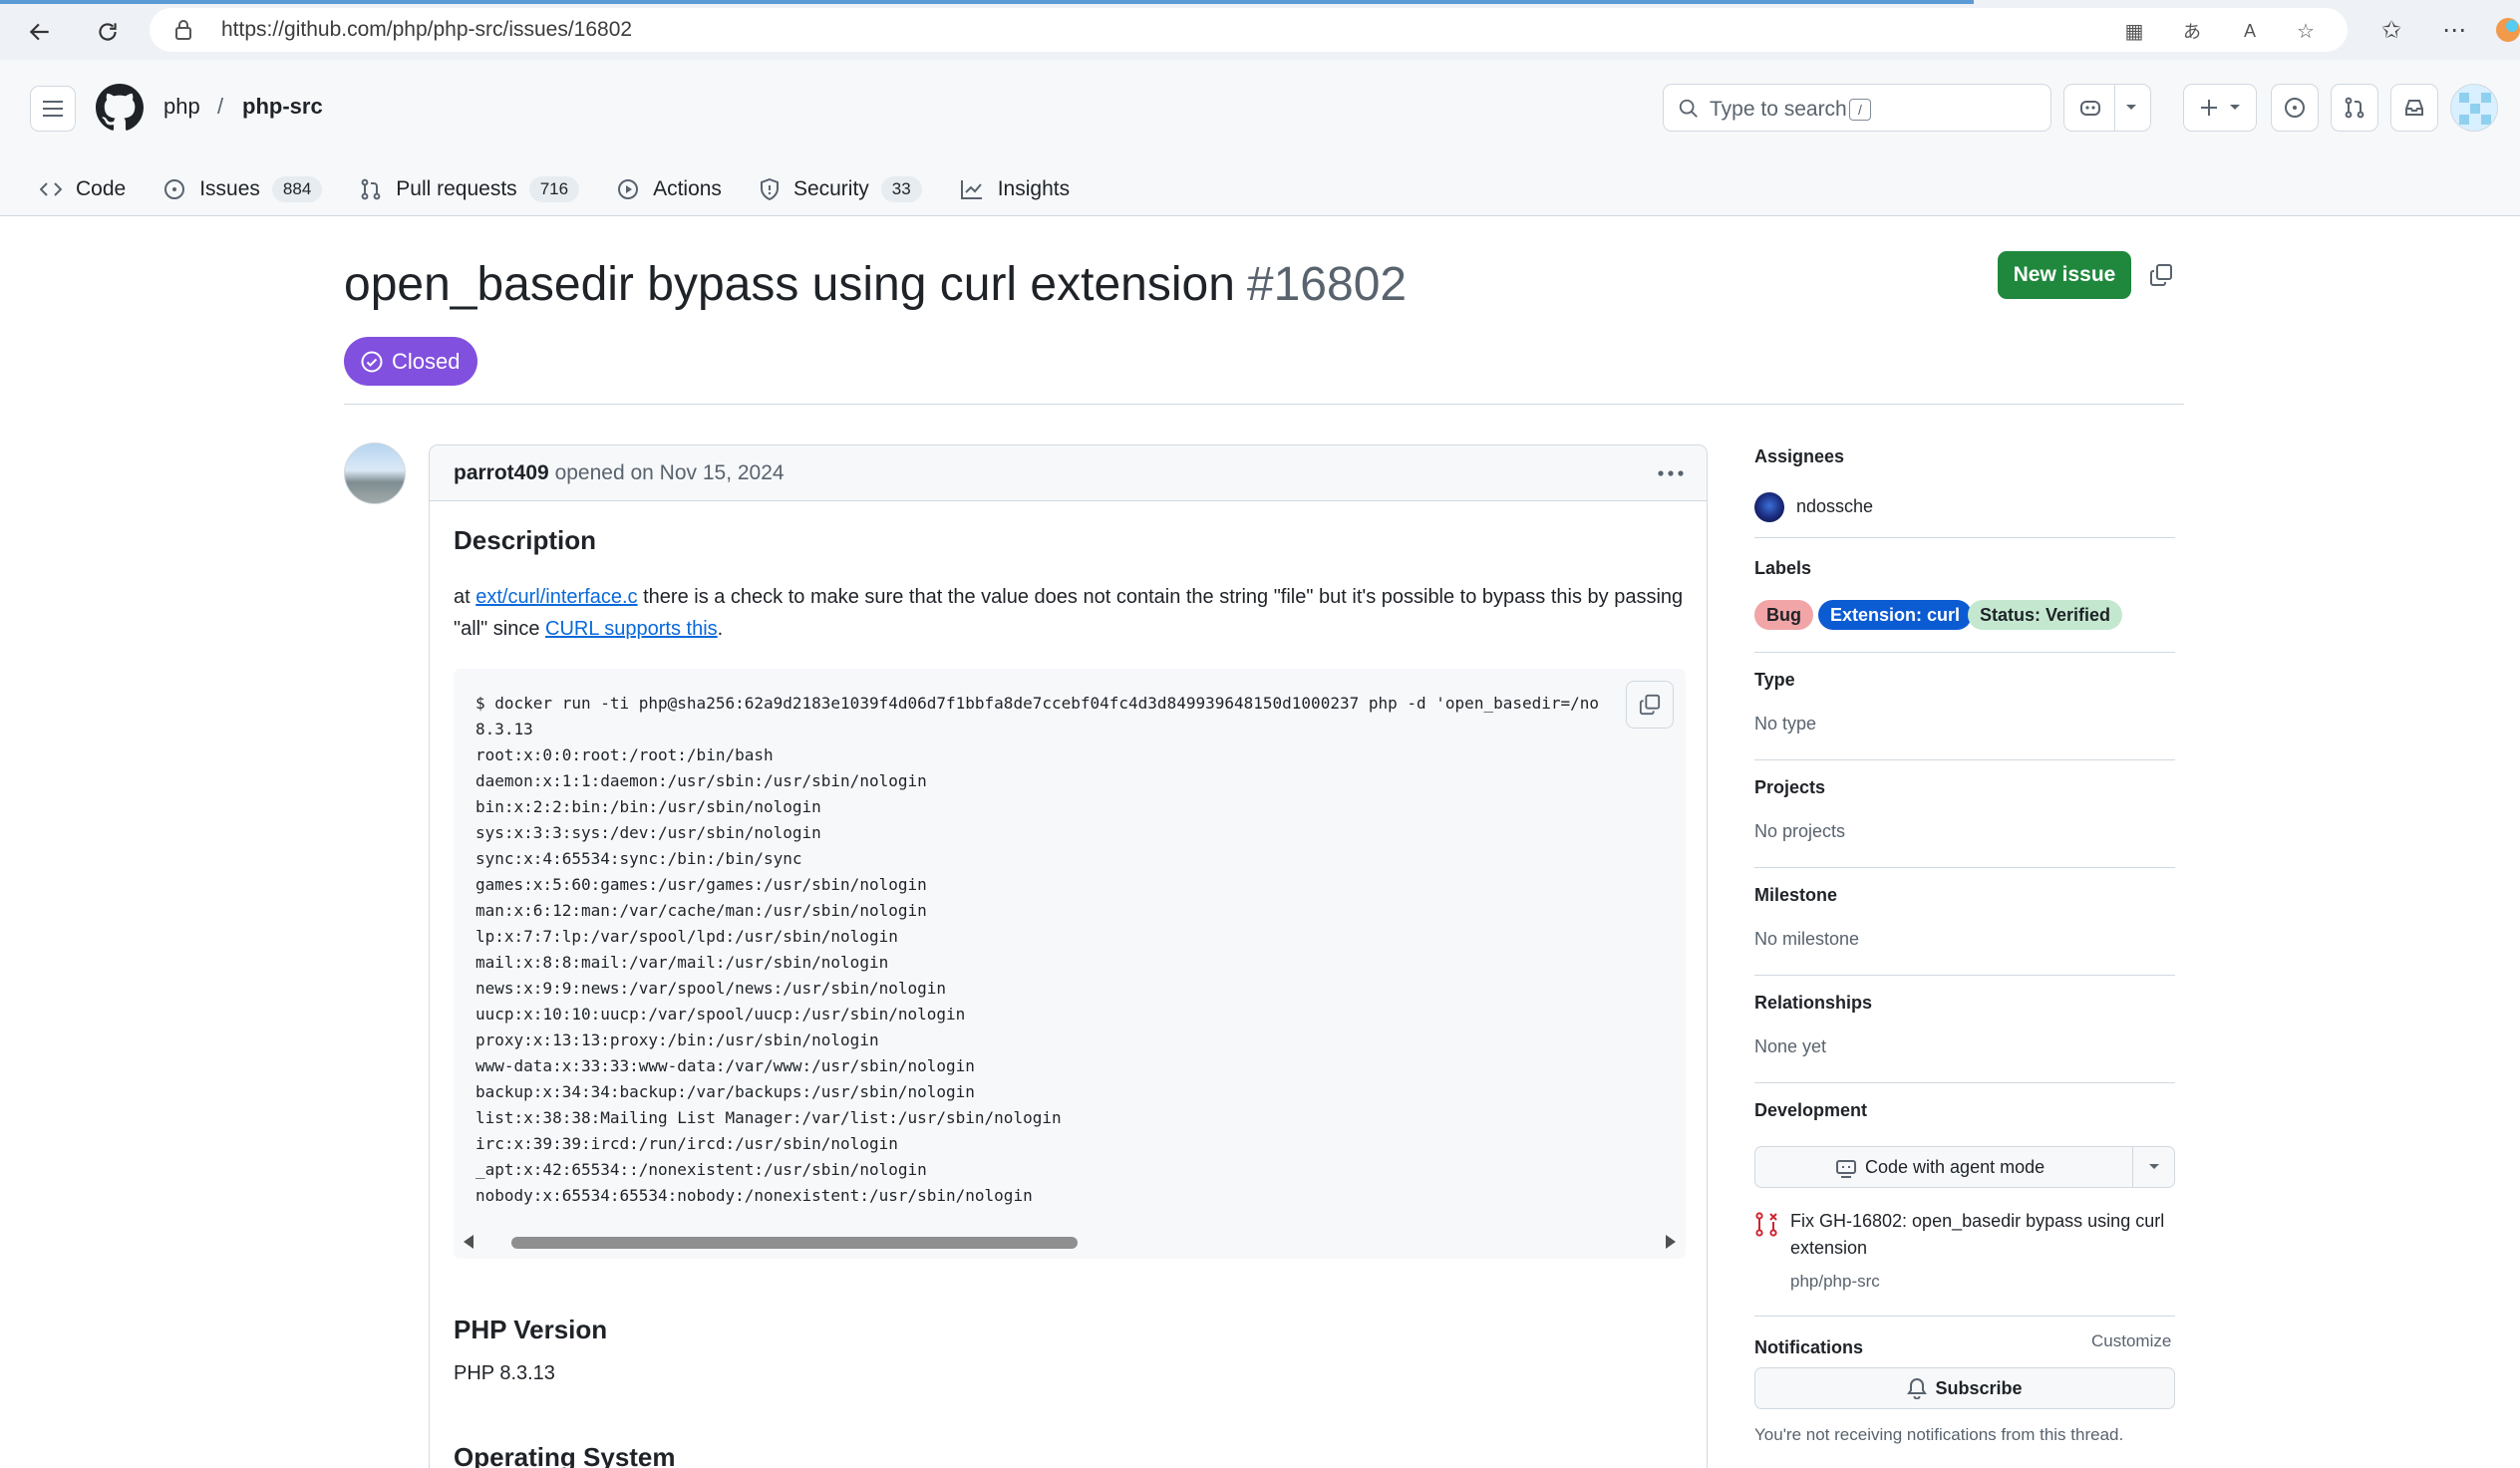 The image size is (2520, 1468). What do you see at coordinates (53, 109) in the screenshot?
I see `hamburger-menu-button` at bounding box center [53, 109].